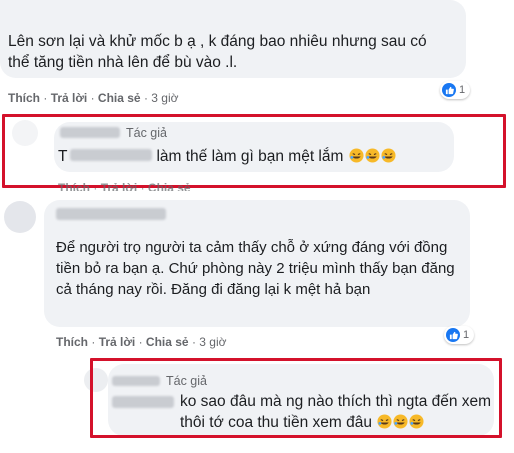  Describe the element at coordinates (296, 398) in the screenshot. I see `highlight-box` at that location.